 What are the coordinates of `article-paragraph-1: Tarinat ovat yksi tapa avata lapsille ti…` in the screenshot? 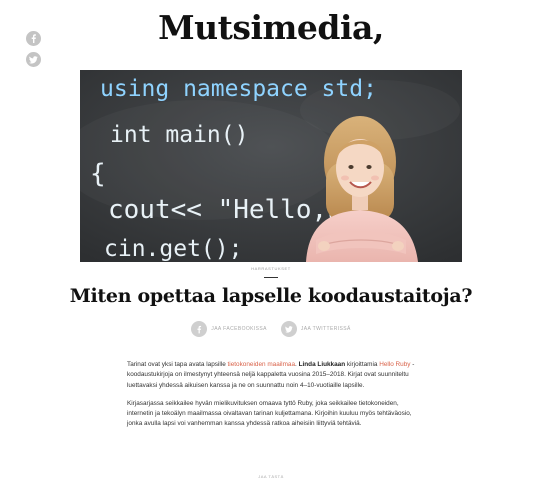 It's located at (273, 375).